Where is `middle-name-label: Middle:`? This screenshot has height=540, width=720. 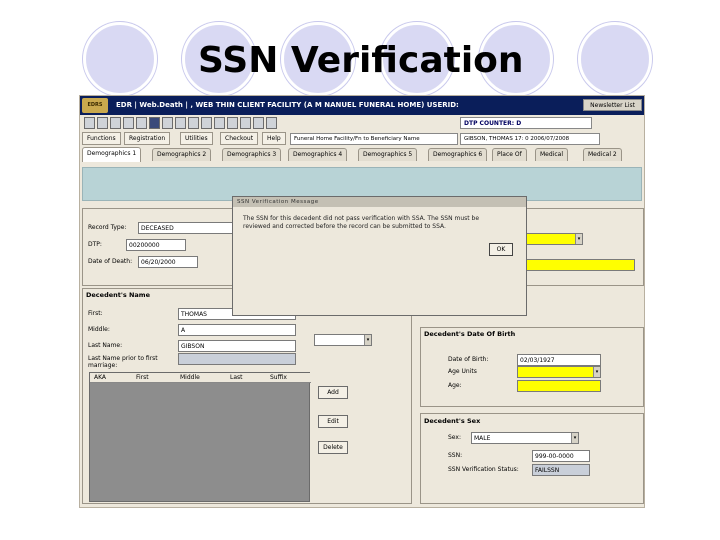 middle-name-label: Middle: is located at coordinates (99, 329).